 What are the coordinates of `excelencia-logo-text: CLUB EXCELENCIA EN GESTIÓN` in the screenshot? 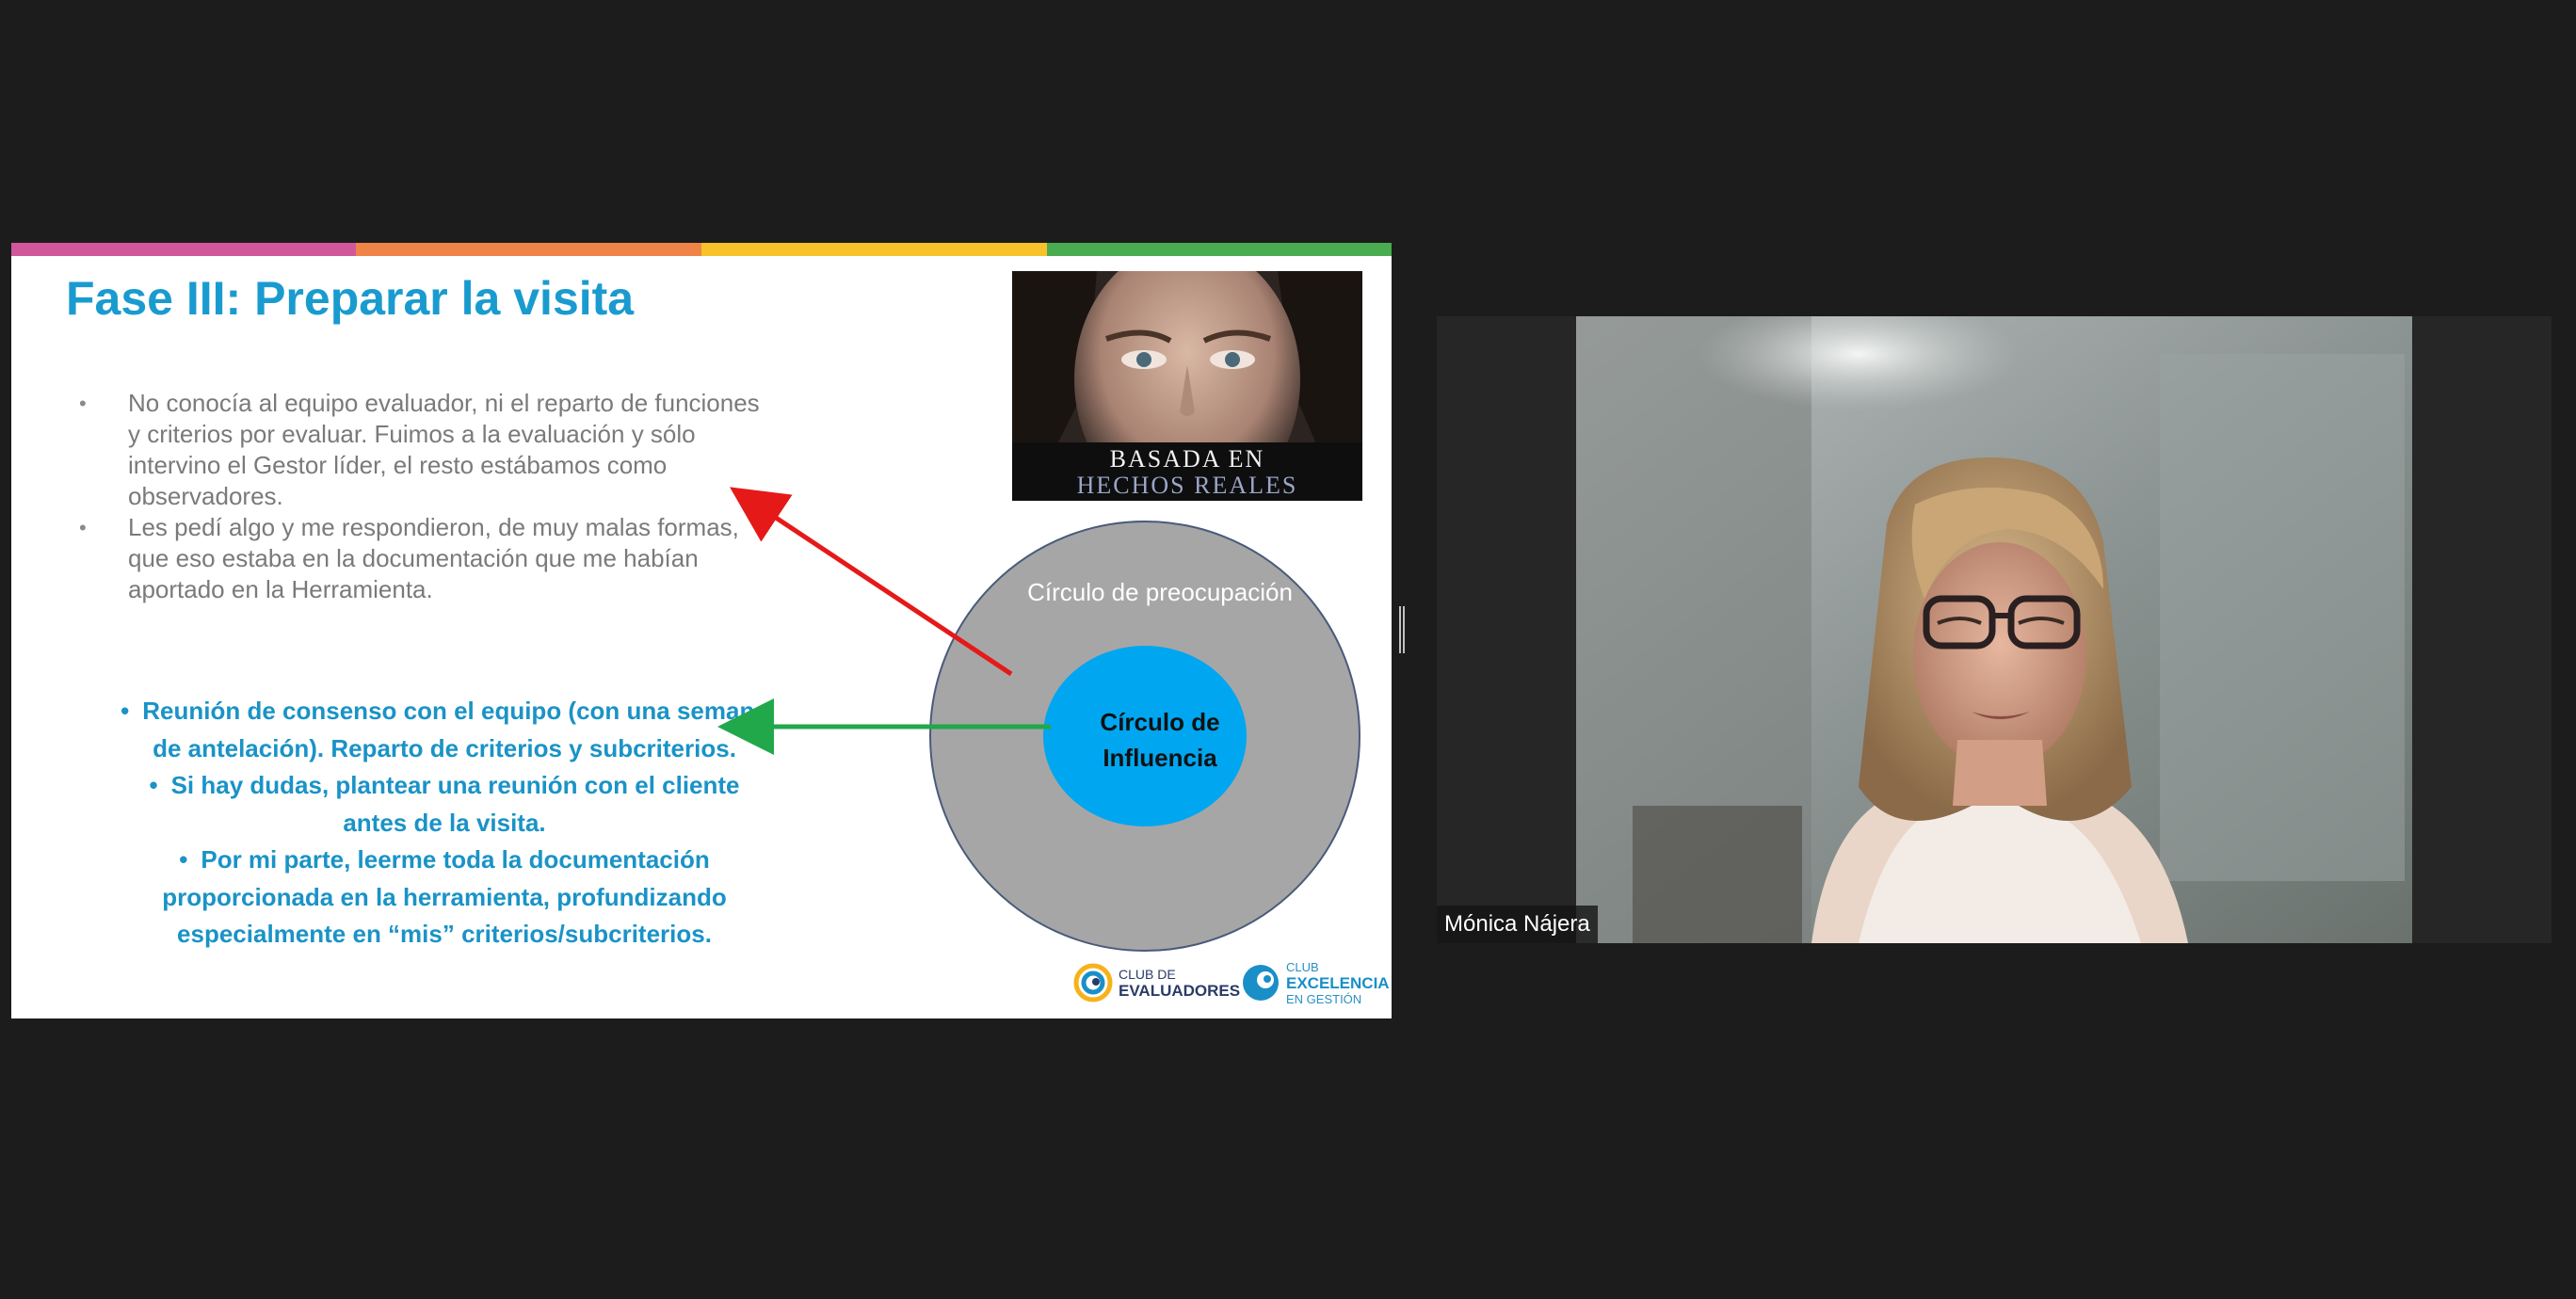 It's located at (1338, 983).